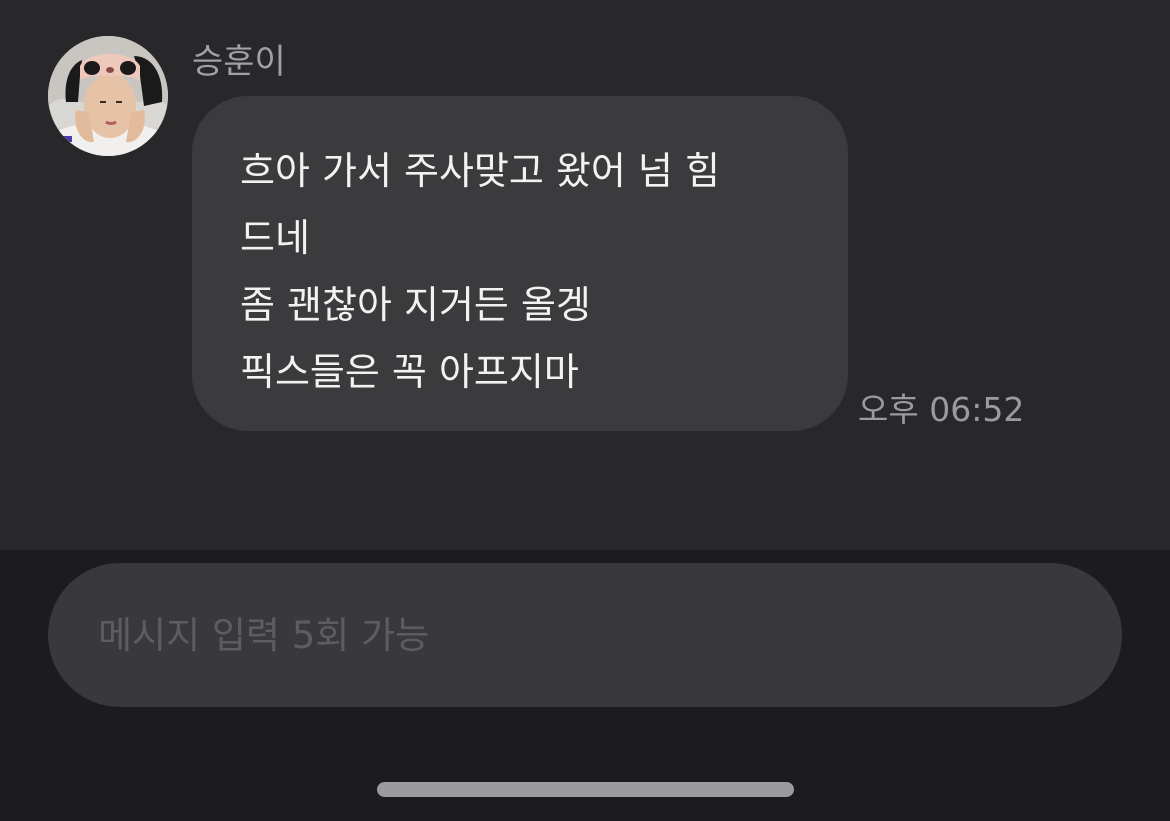  Describe the element at coordinates (415, 305) in the screenshot. I see `message-line: 좀 괜찮아 지거든 올겡` at that location.